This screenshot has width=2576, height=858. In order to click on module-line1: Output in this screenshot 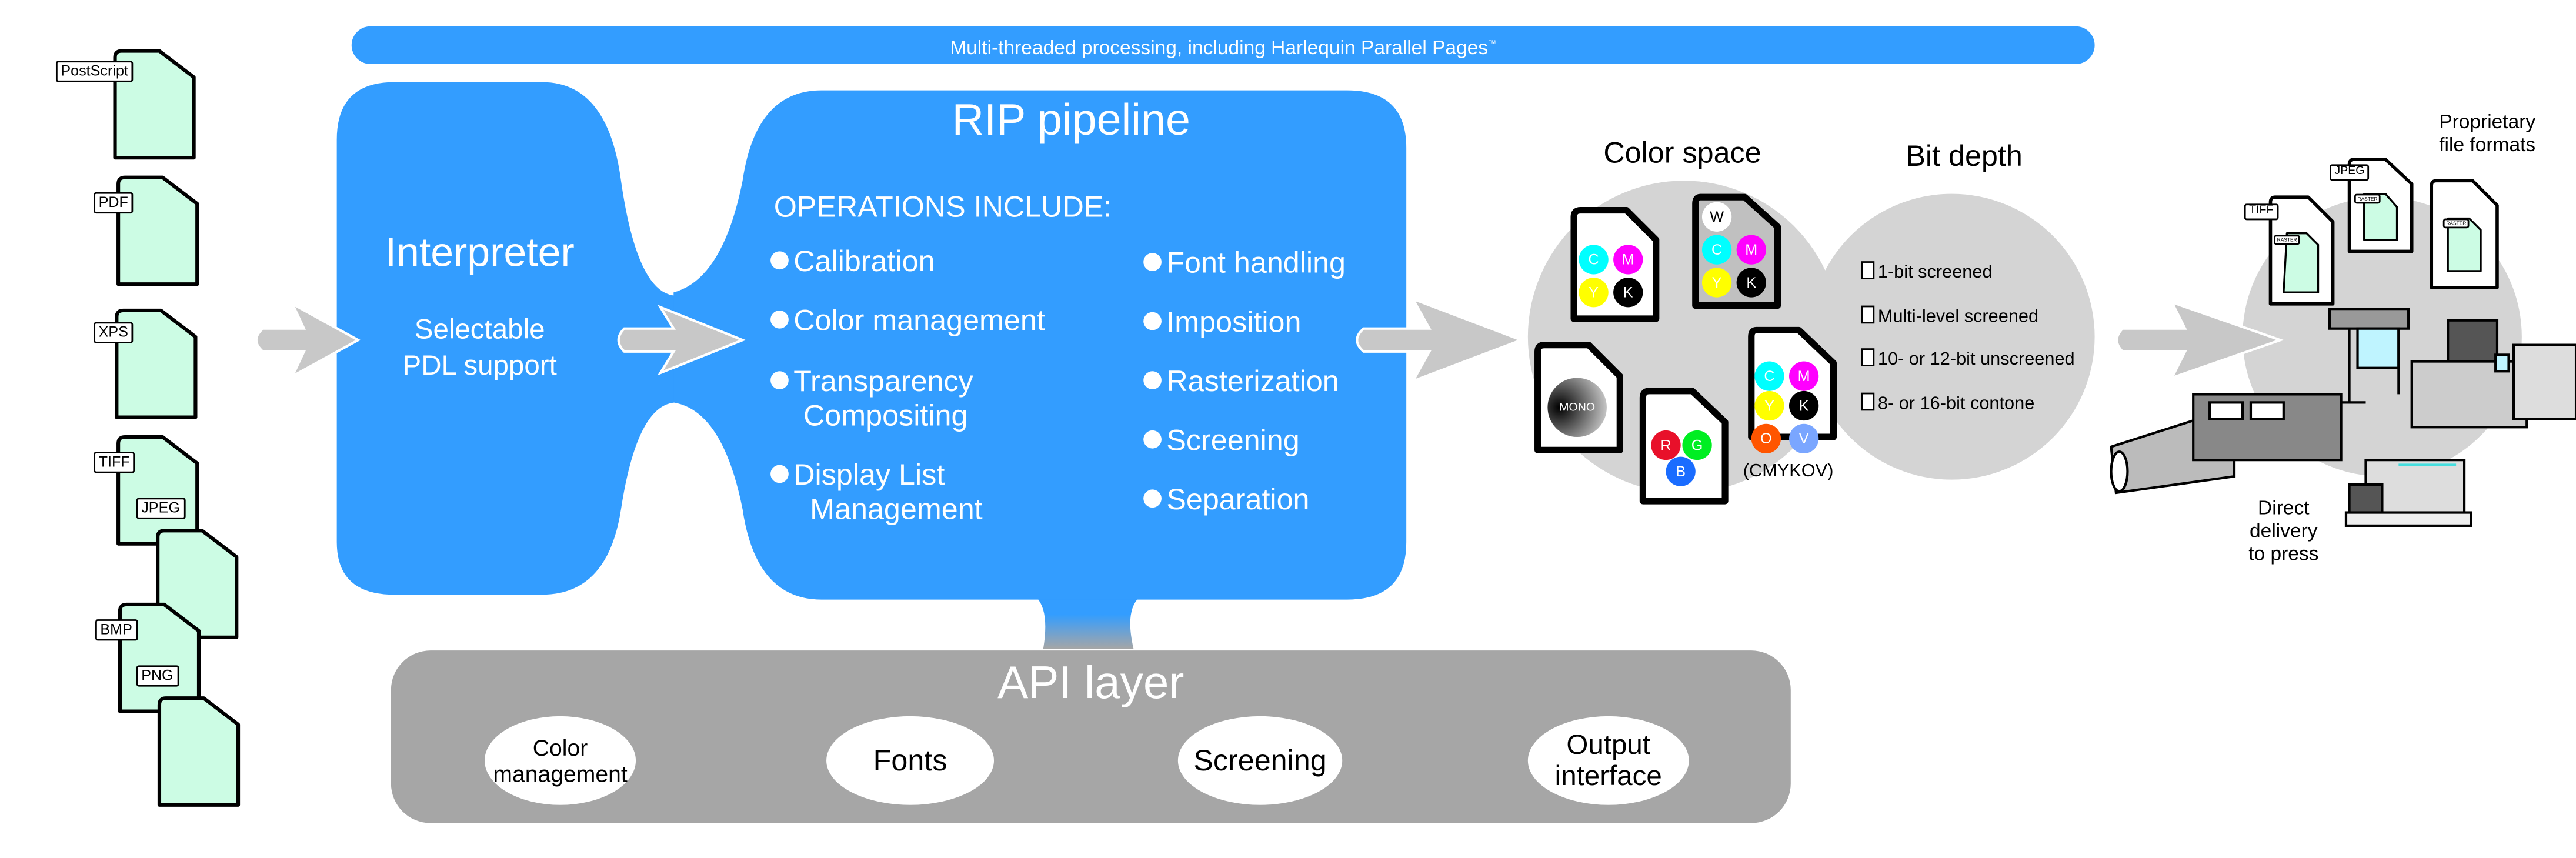, I will do `click(1608, 745)`.